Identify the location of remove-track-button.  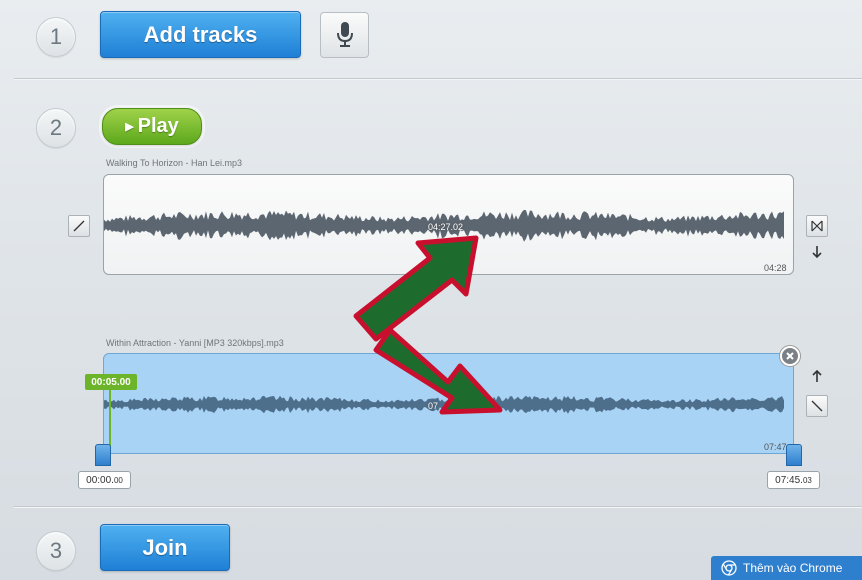
(790, 356).